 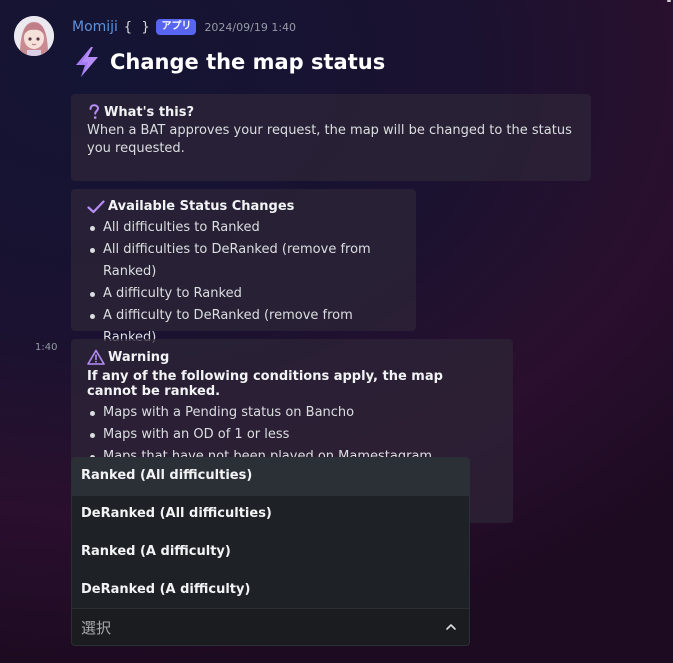 What do you see at coordinates (46, 347) in the screenshot?
I see `side-timestamp: 1:40` at bounding box center [46, 347].